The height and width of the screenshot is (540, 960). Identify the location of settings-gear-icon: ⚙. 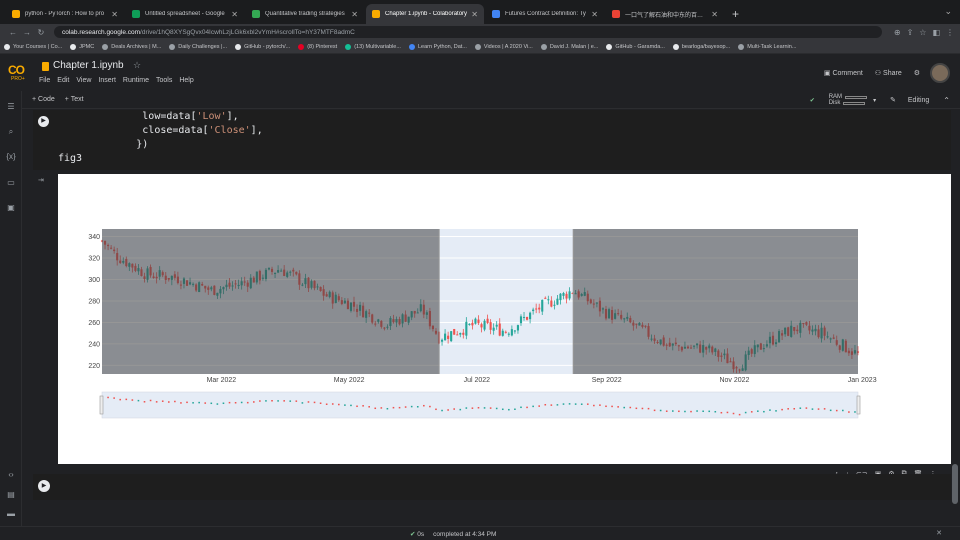
(917, 73).